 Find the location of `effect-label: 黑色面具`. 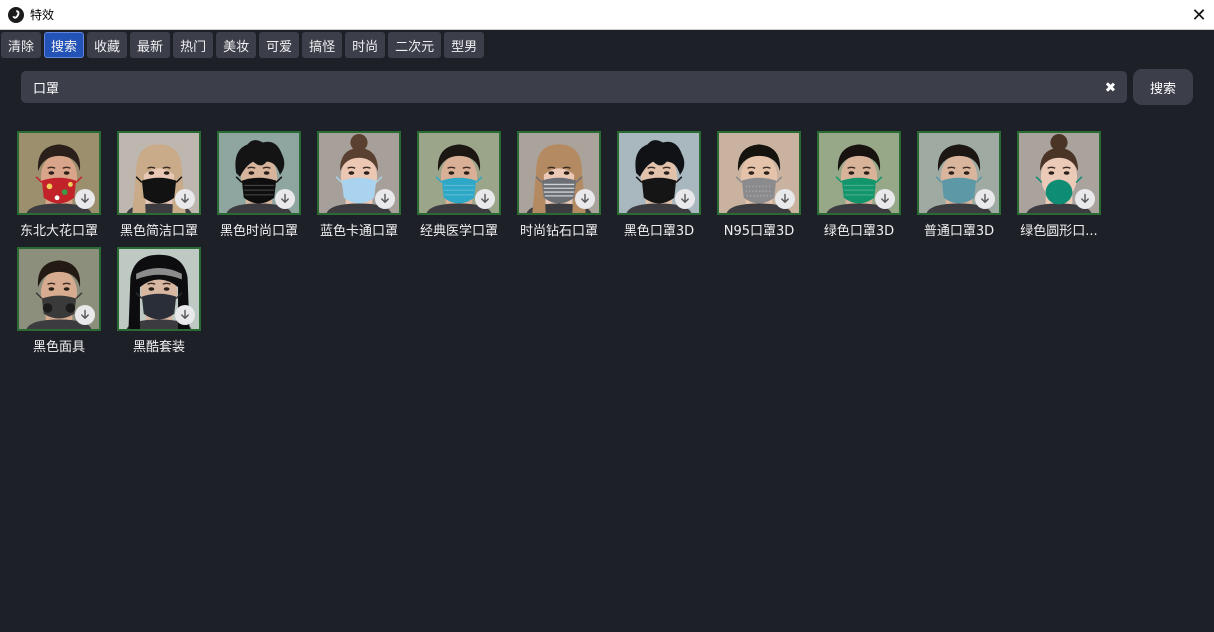

effect-label: 黑色面具 is located at coordinates (58, 347).